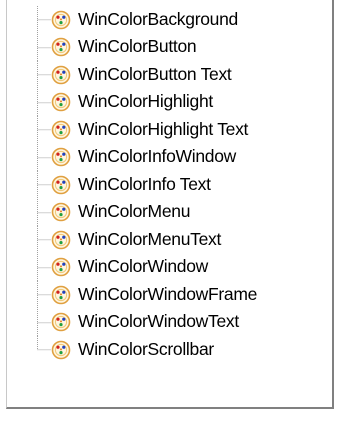 The height and width of the screenshot is (422, 341). What do you see at coordinates (168, 293) in the screenshot?
I see `tree-node-label: WinColorWindowFrame` at bounding box center [168, 293].